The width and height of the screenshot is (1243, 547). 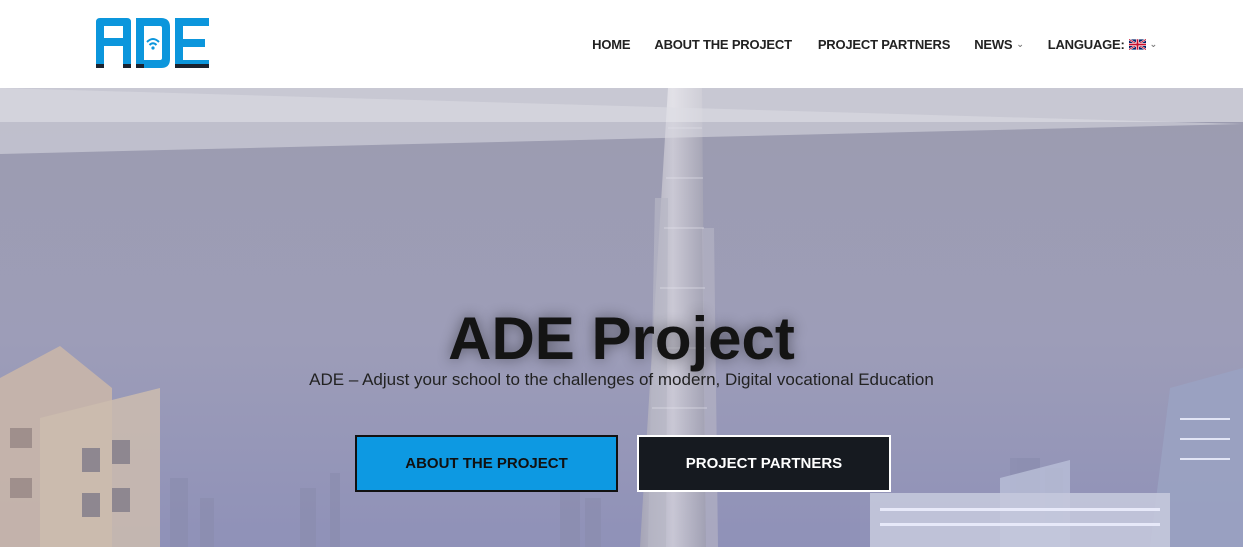 What do you see at coordinates (621, 339) in the screenshot?
I see `hero-title: ADE Project` at bounding box center [621, 339].